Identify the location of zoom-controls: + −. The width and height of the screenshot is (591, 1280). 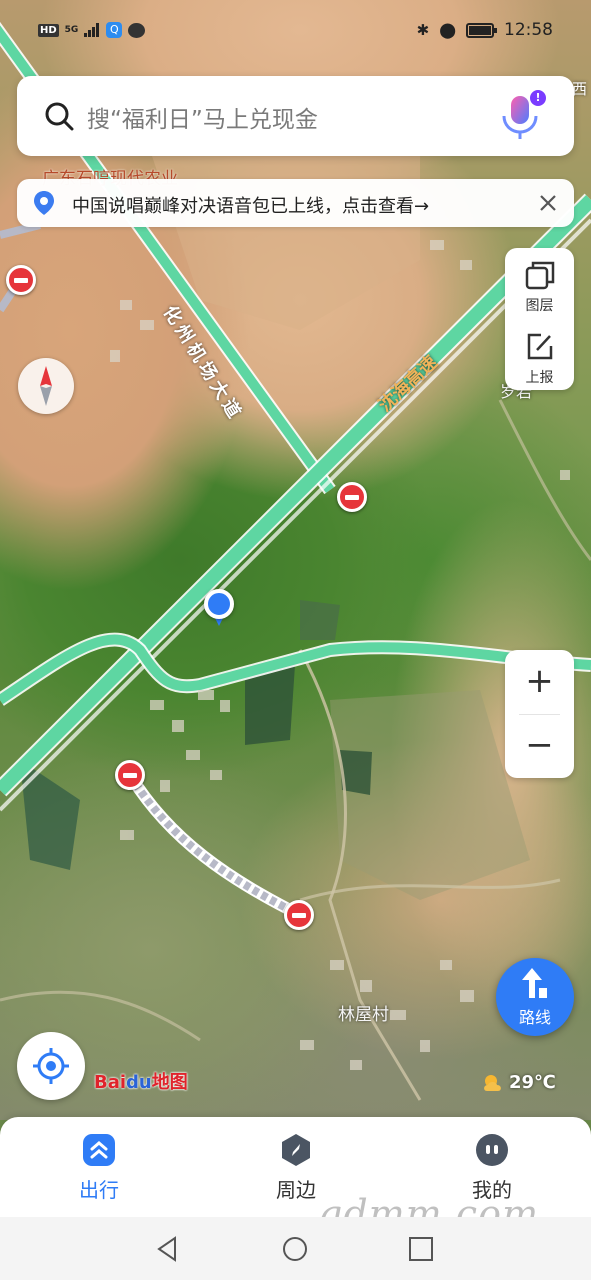
(539, 714).